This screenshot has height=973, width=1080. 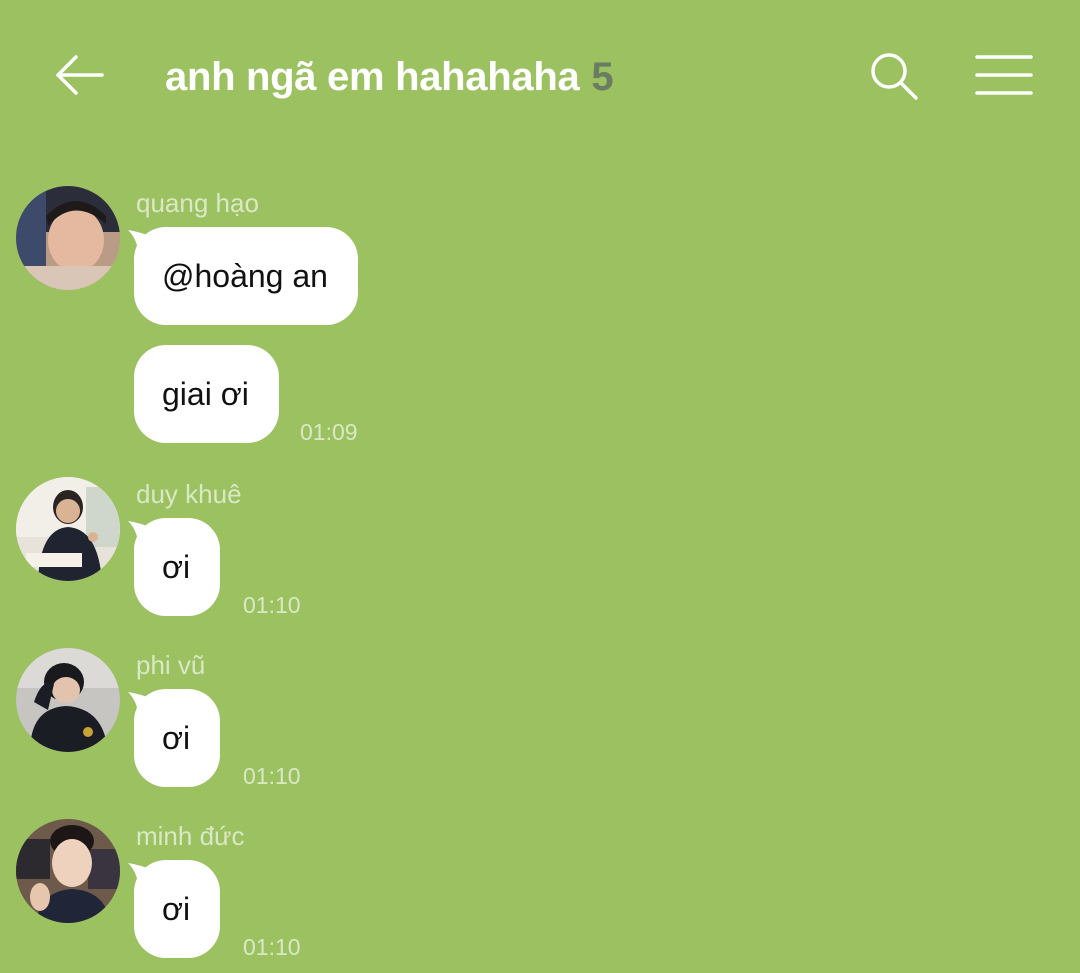 I want to click on avatar-minh-duc, so click(x=68, y=871).